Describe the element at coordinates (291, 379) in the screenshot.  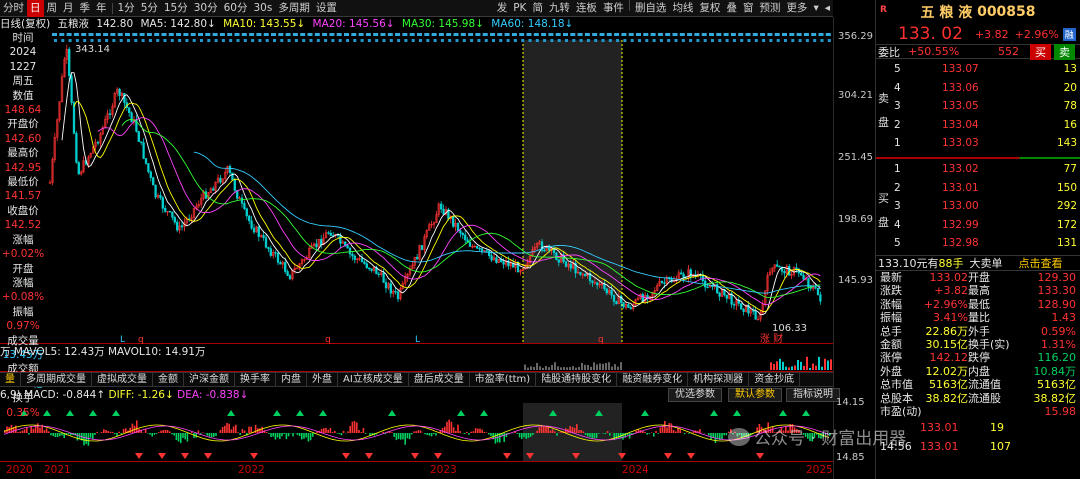
I see `indicator-tab: 内盘` at that location.